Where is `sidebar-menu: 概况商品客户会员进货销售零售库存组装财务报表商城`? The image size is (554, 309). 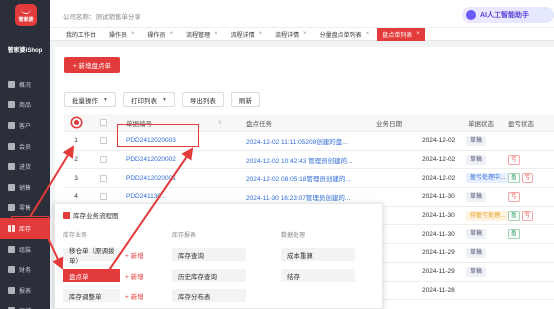
sidebar-menu: 概况商品客户会员进货销售零售库存组装财务报表商城 is located at coordinates (25, 191).